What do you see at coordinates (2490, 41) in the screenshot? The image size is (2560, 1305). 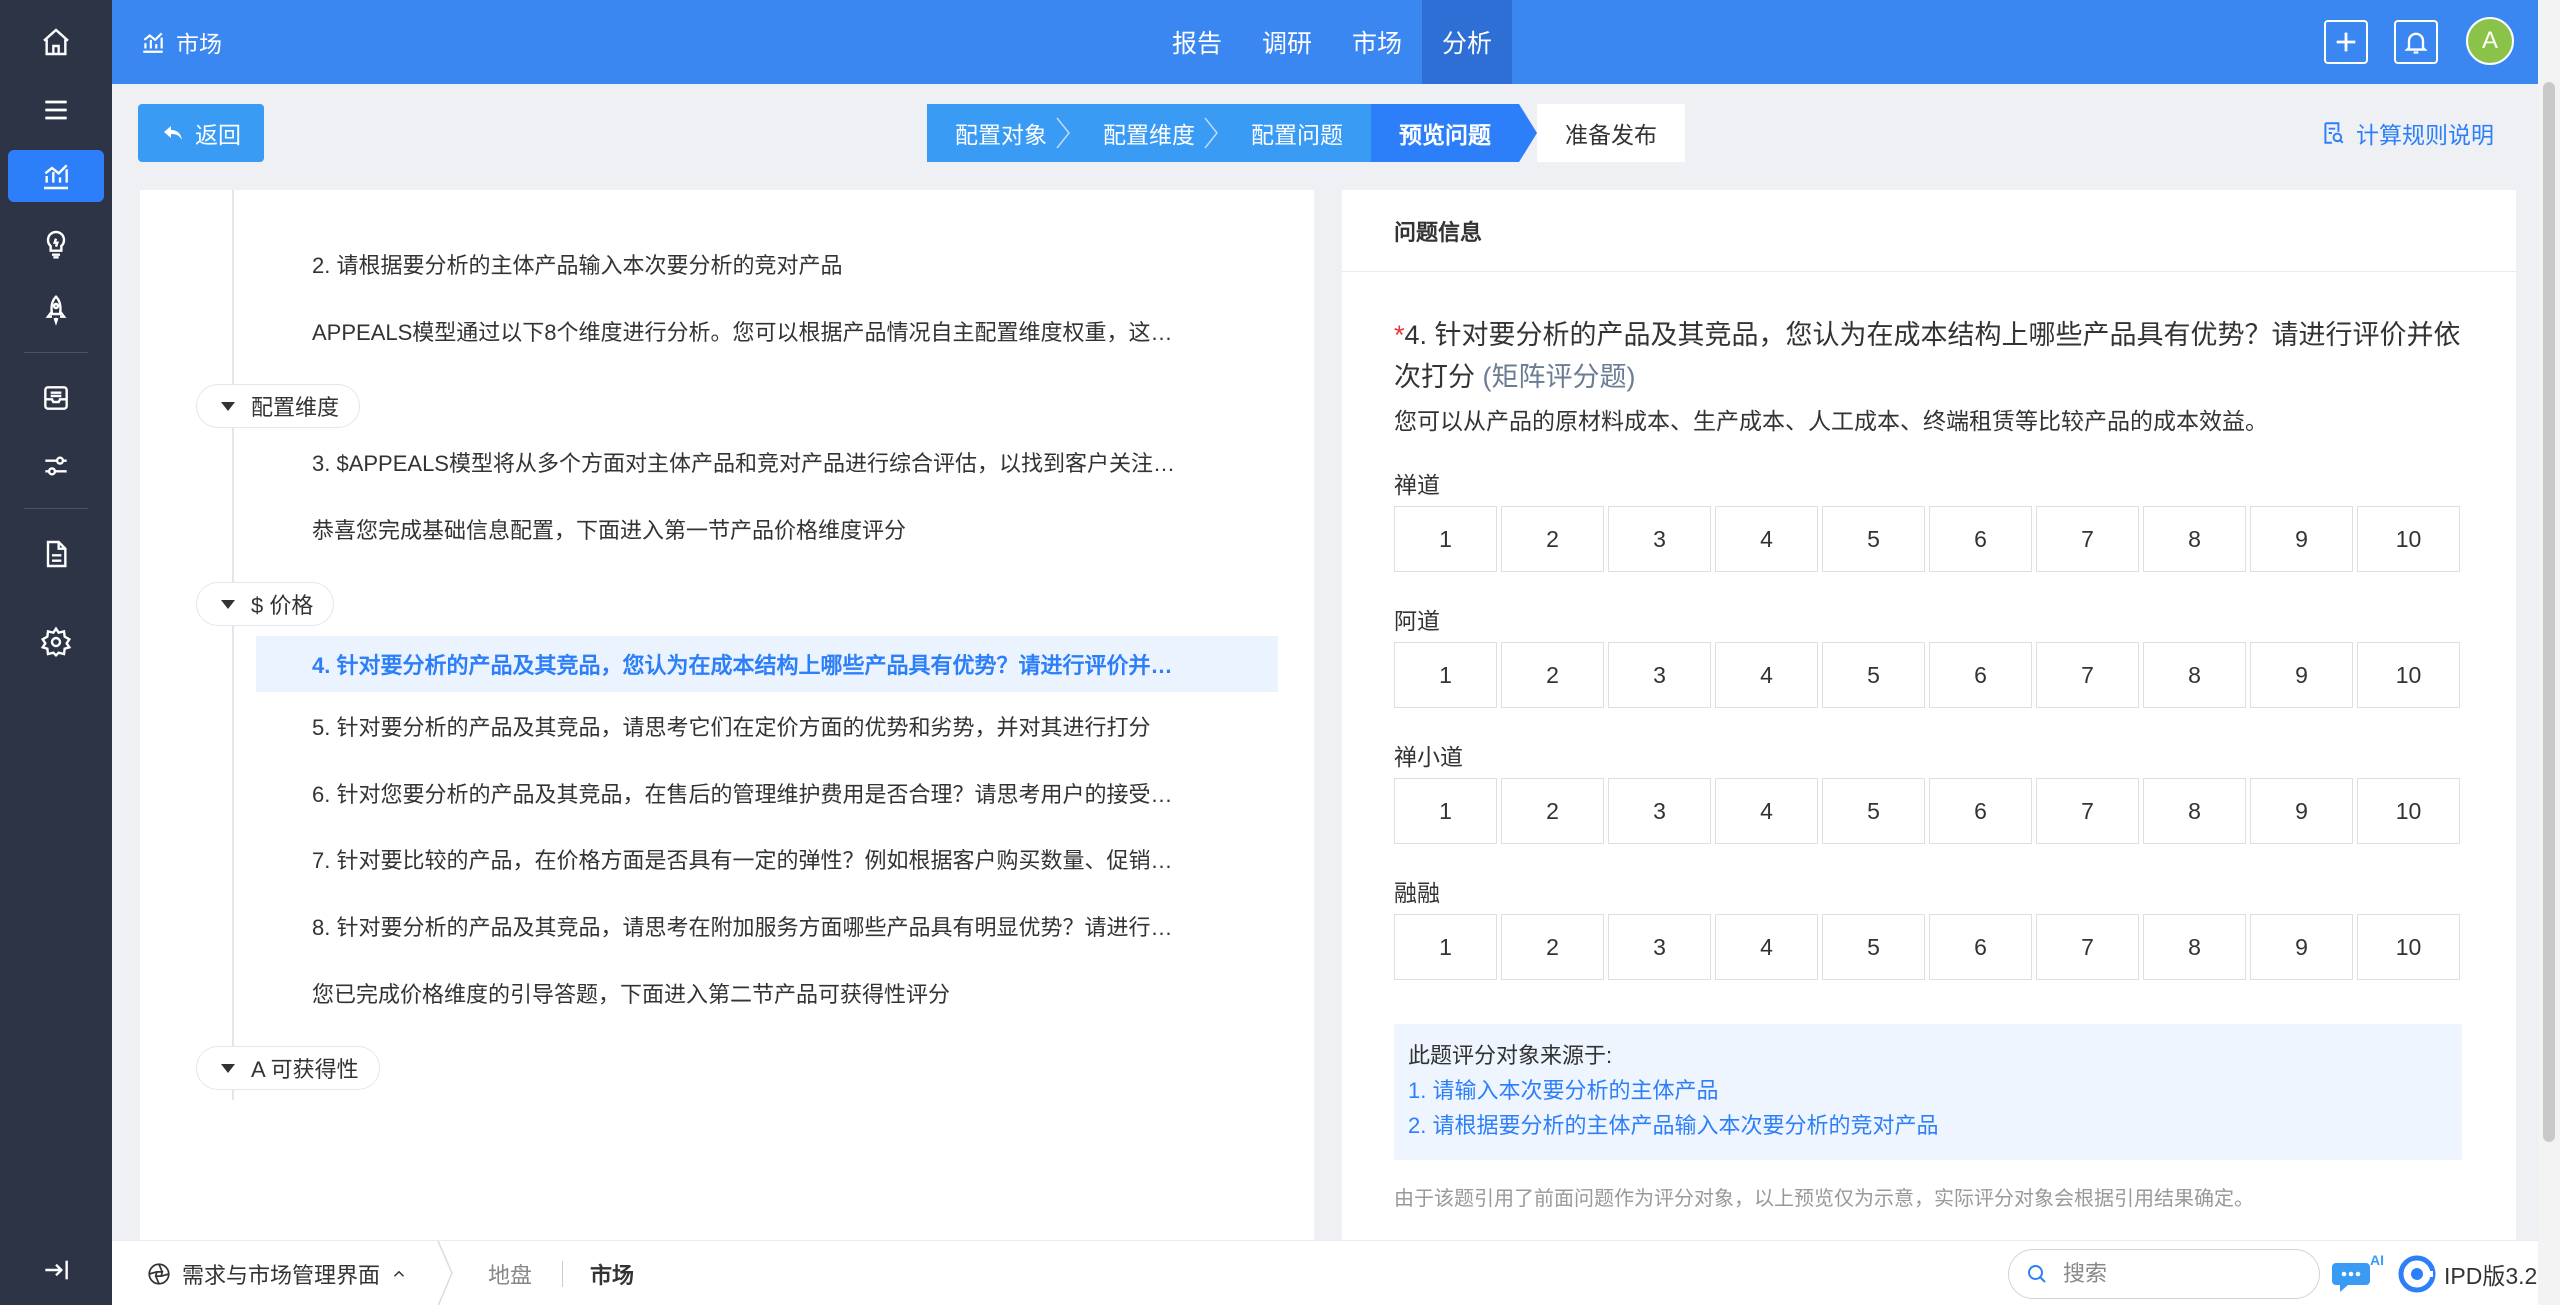 I see `avatar: A` at bounding box center [2490, 41].